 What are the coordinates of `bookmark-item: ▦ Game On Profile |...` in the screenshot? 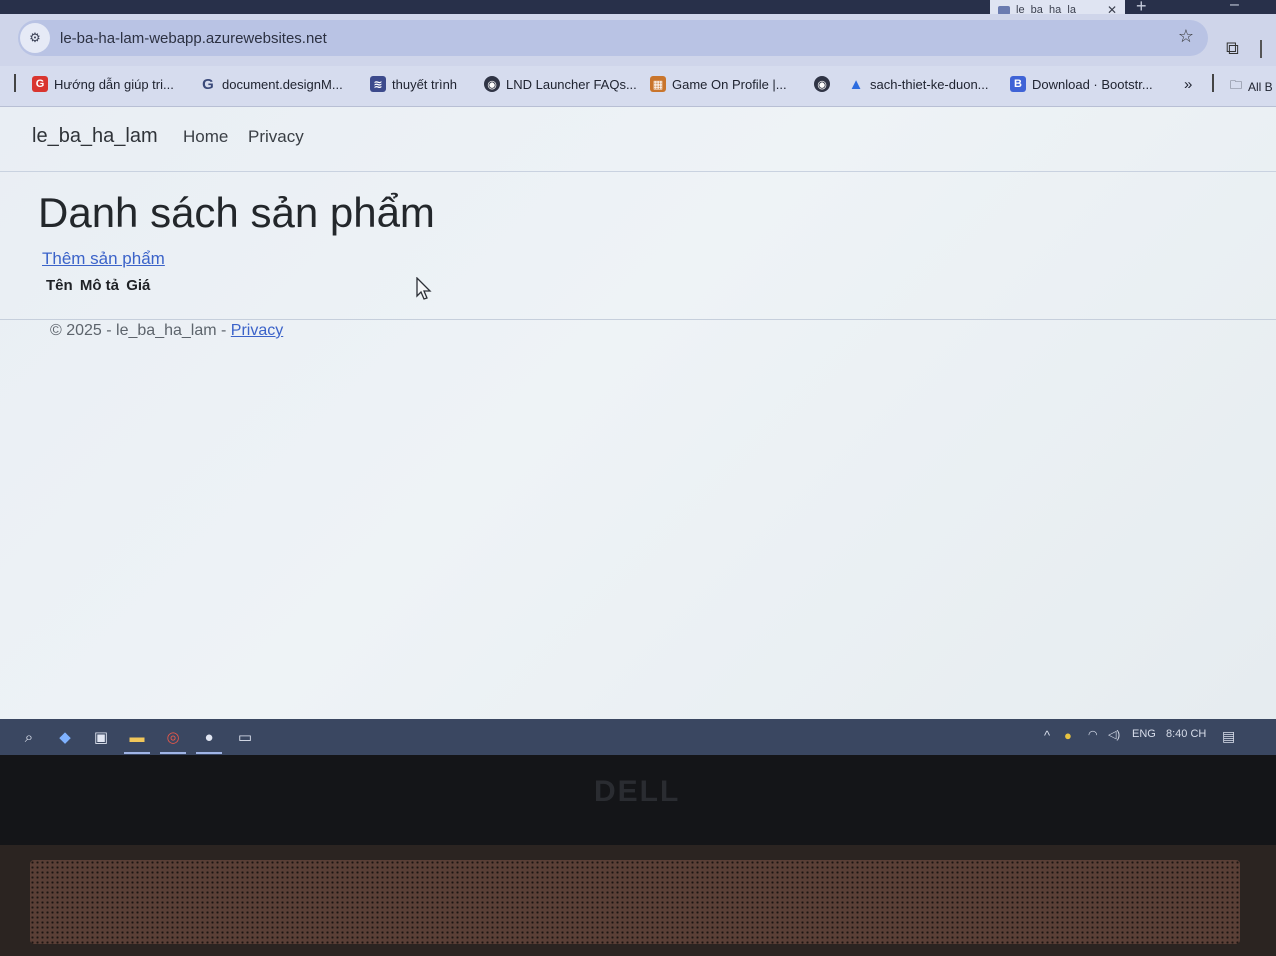 It's located at (718, 84).